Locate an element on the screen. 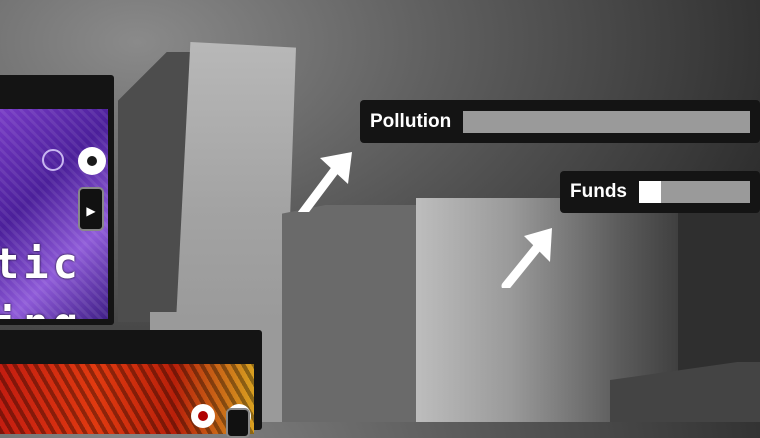 The width and height of the screenshot is (760, 438). pollution-bar is located at coordinates (606, 121).